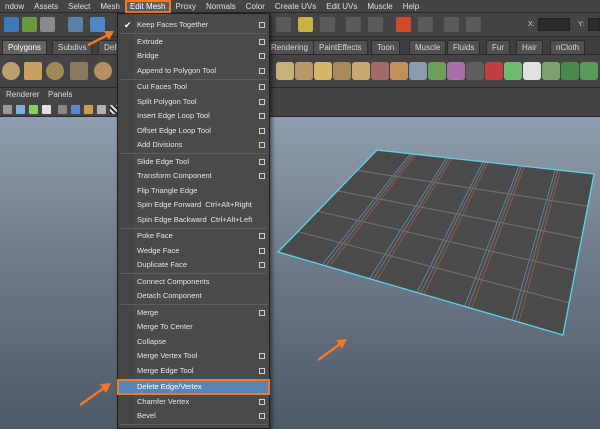 The image size is (600, 429). Describe the element at coordinates (305, 24) in the screenshot. I see `magnet-icon` at that location.